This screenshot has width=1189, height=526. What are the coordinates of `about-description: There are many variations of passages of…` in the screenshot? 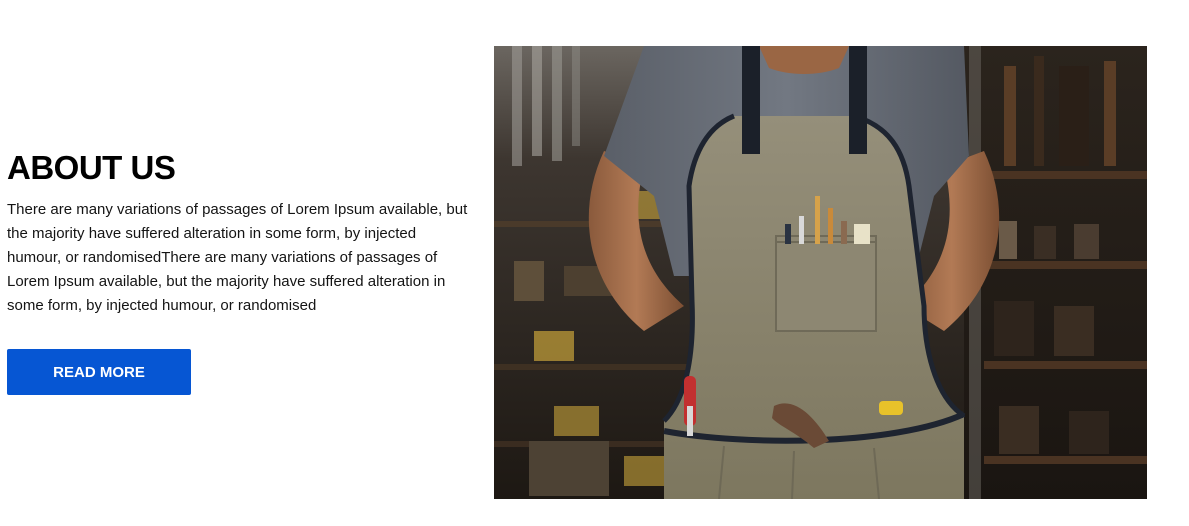 It's located at (237, 257).